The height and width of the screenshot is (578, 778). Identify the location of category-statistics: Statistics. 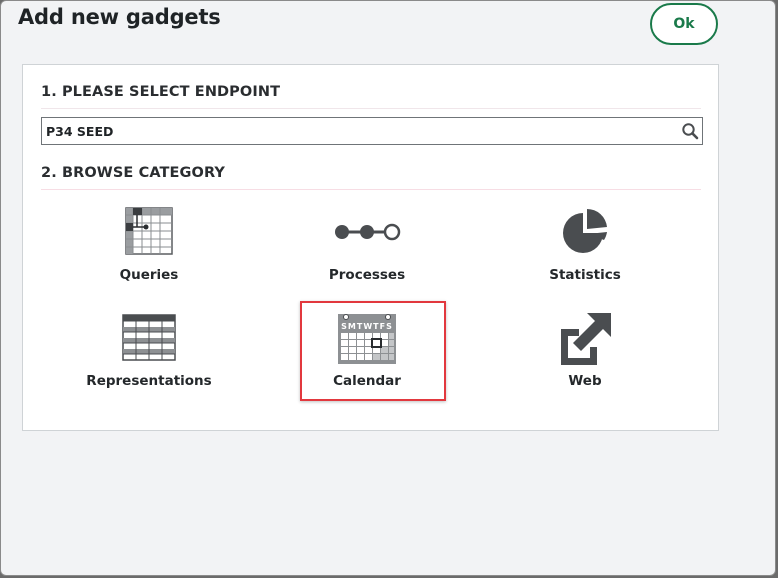
(585, 251).